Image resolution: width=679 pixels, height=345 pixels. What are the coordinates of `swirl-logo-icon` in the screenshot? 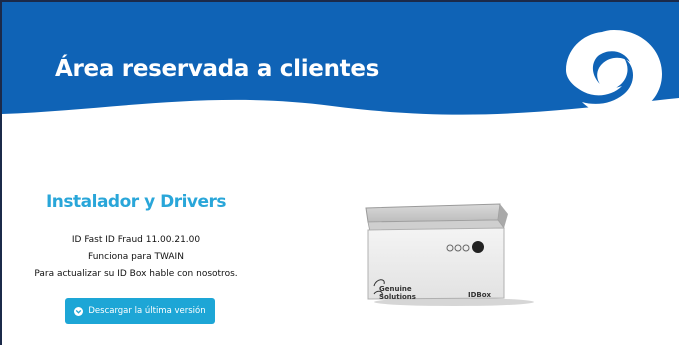 It's located at (614, 73).